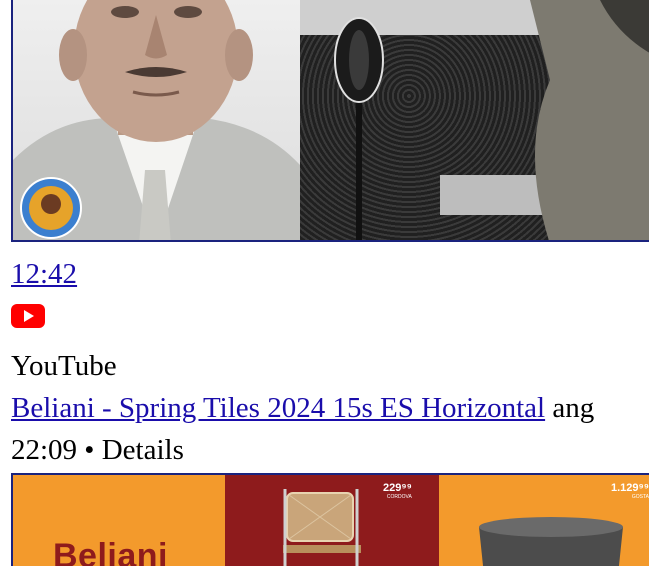  I want to click on brand-panel: Beliani, so click(119, 520).